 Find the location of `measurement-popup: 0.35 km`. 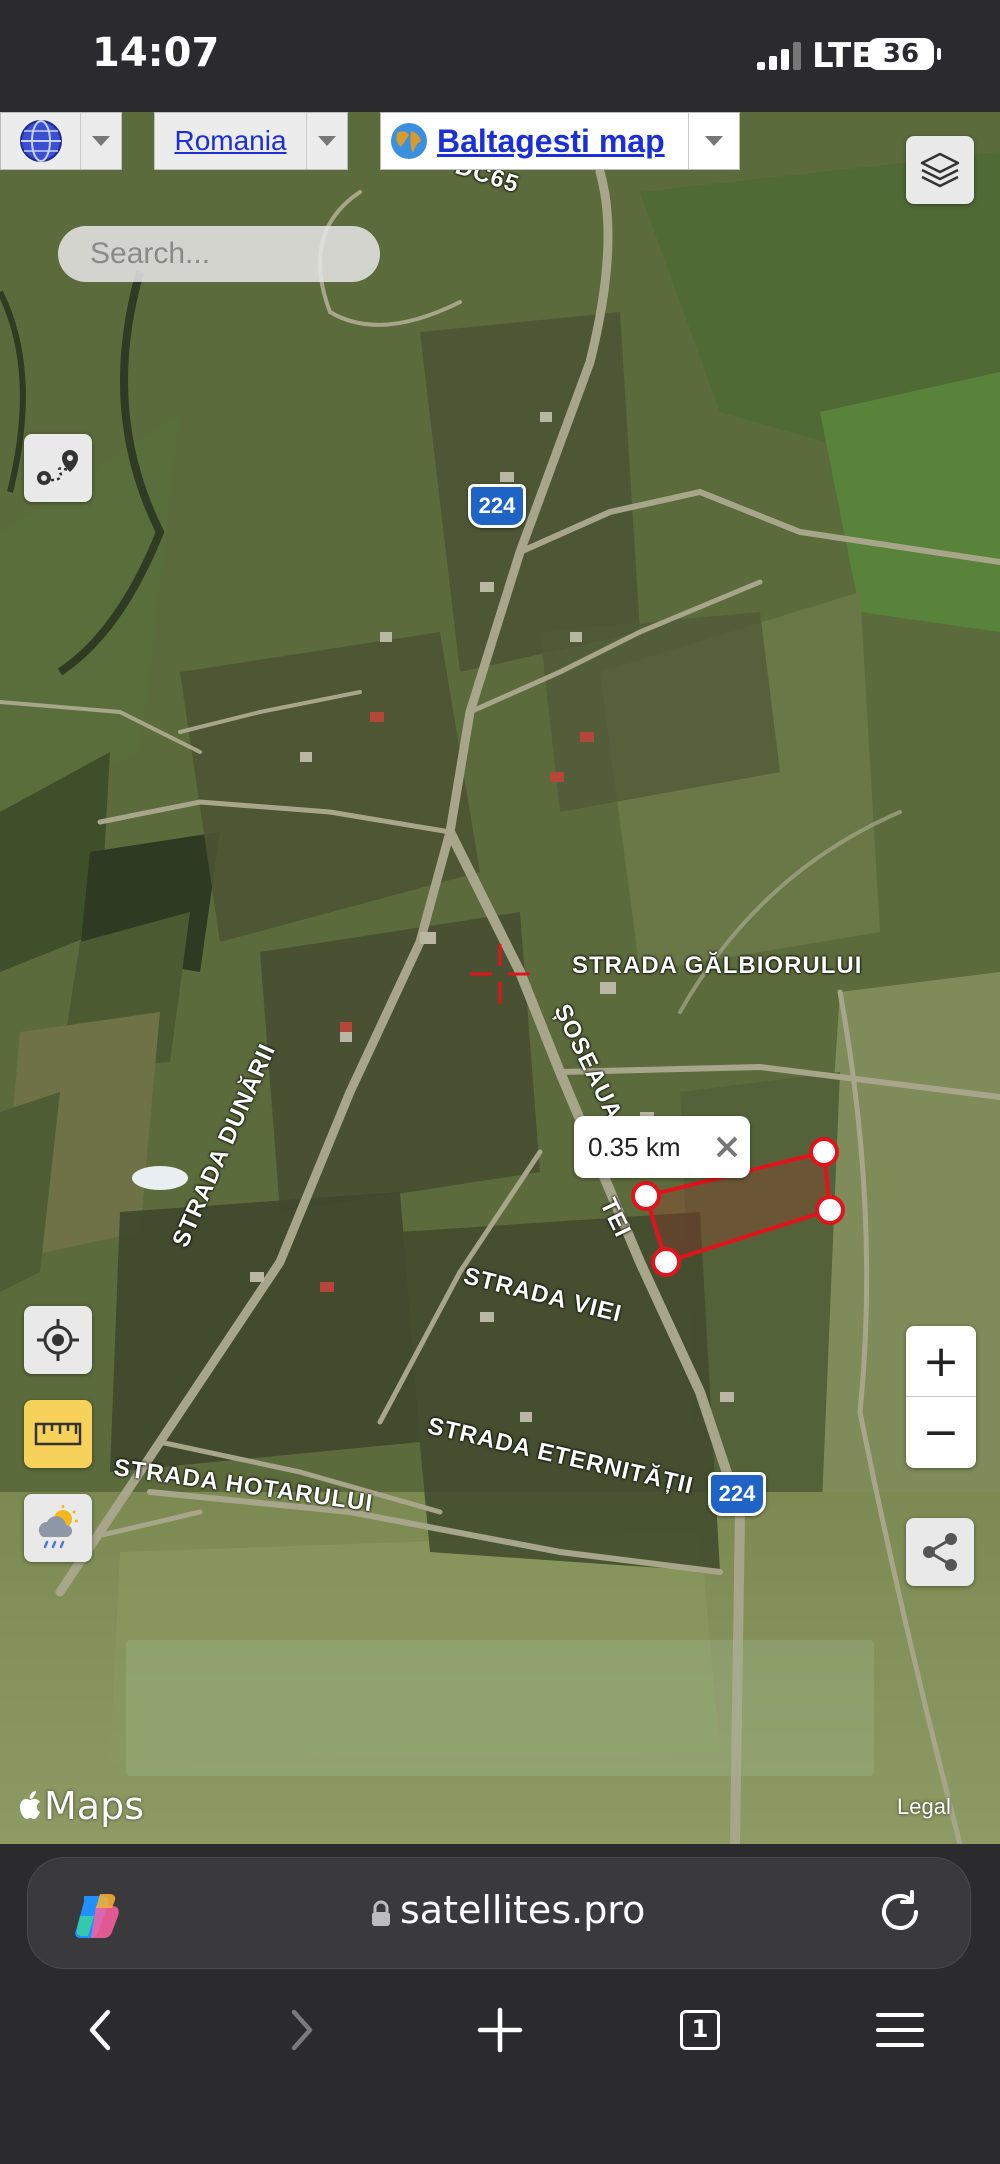

measurement-popup: 0.35 km is located at coordinates (662, 1147).